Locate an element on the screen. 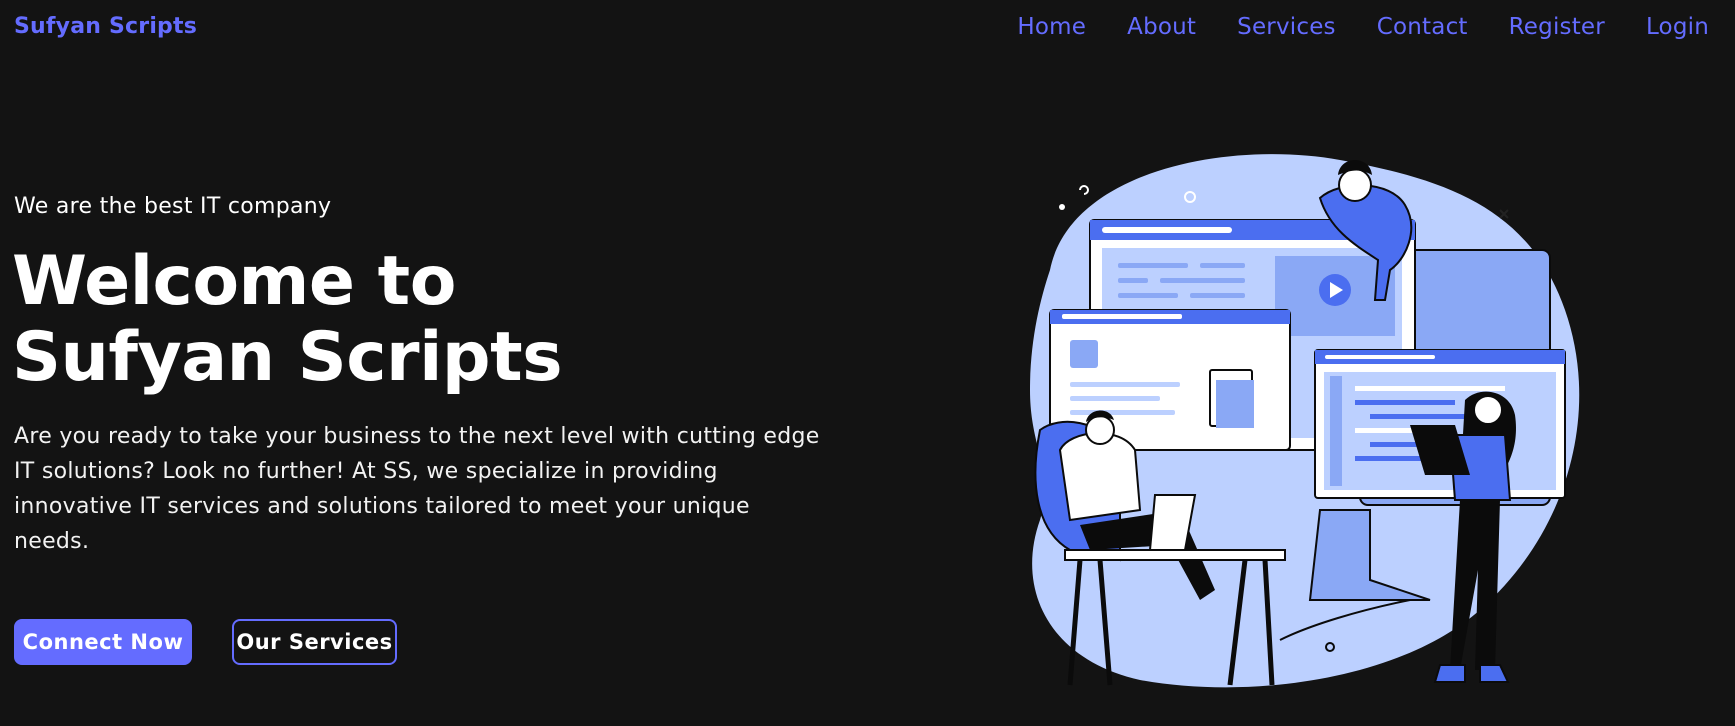  nav-link-register: Register is located at coordinates (1557, 27).